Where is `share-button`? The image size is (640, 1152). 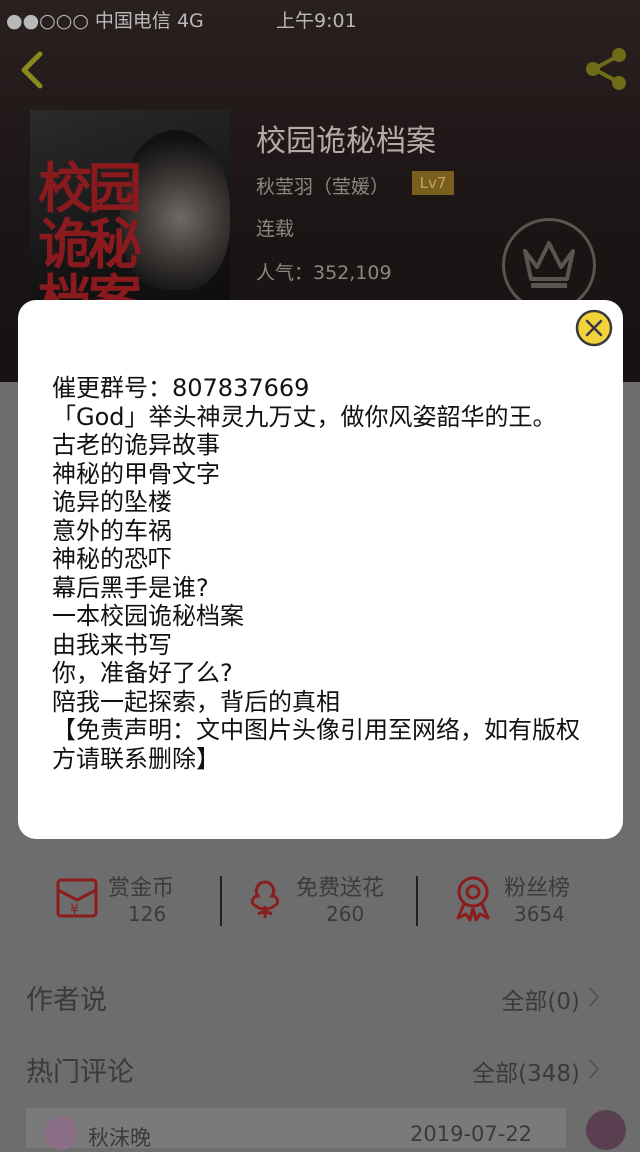
share-button is located at coordinates (606, 69).